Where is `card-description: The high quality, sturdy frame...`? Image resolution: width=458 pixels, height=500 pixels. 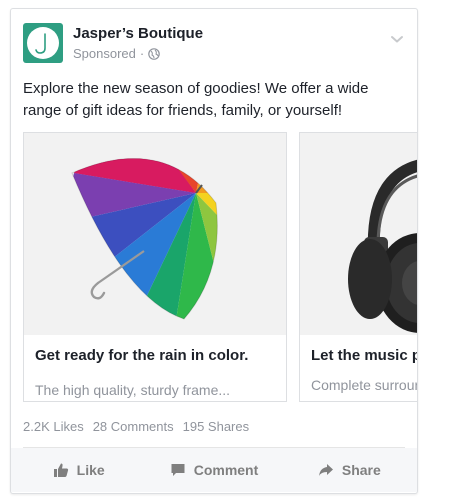
card-description: The high quality, sturdy frame... is located at coordinates (133, 390).